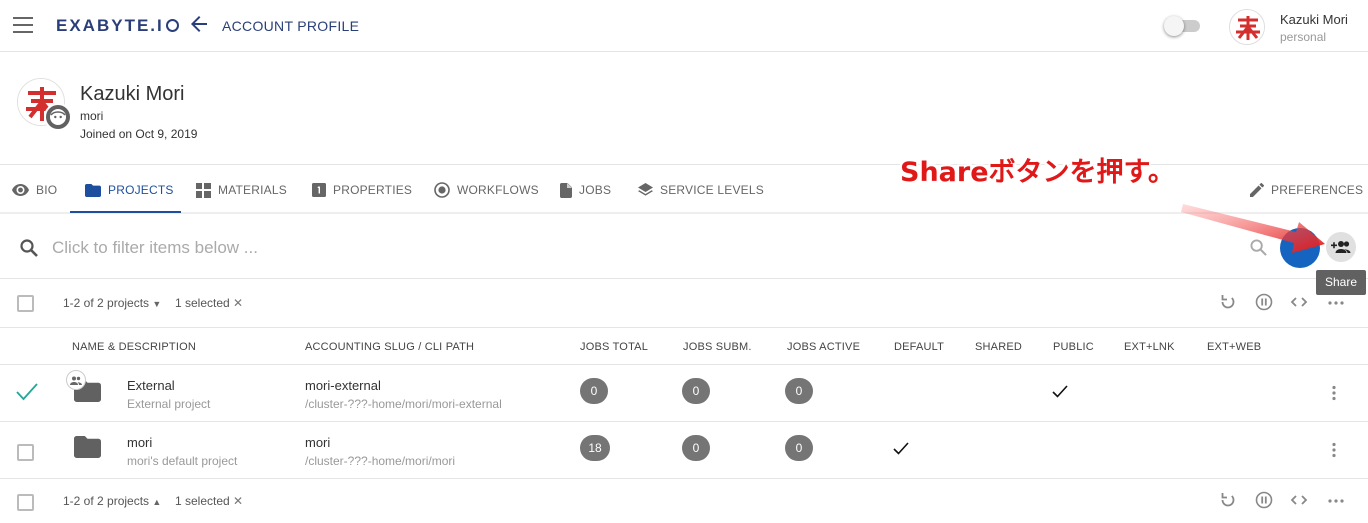 The image size is (1368, 523). I want to click on tab-jobs: JOBS, so click(585, 190).